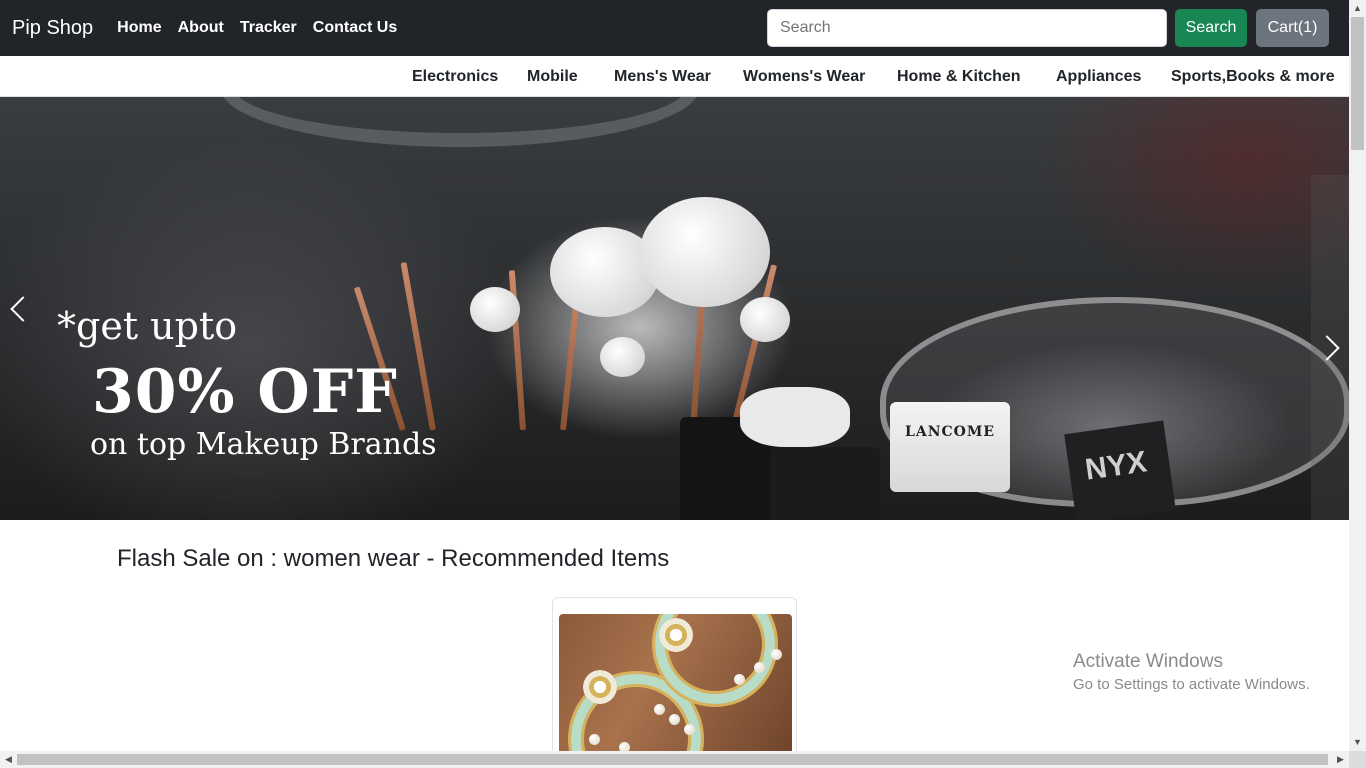 This screenshot has height=768, width=1366. I want to click on scrollbar-corner, so click(1357, 759).